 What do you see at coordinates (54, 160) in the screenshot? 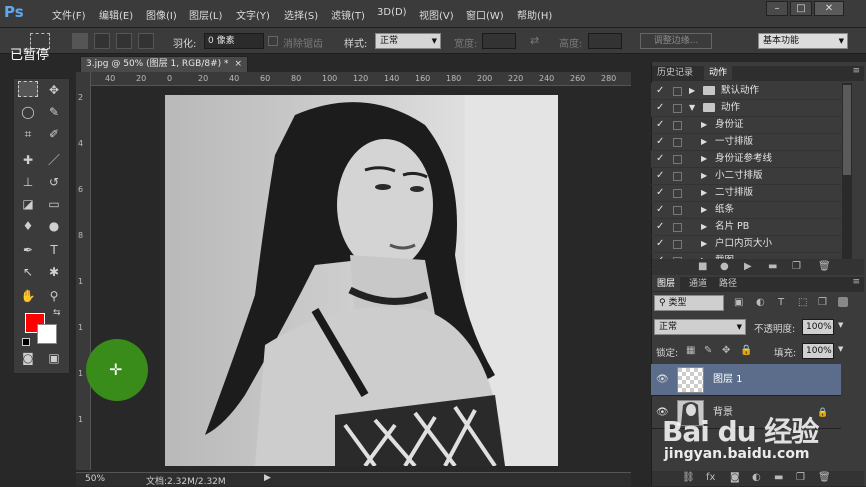
I see `brush-tool-icon: ／` at bounding box center [54, 160].